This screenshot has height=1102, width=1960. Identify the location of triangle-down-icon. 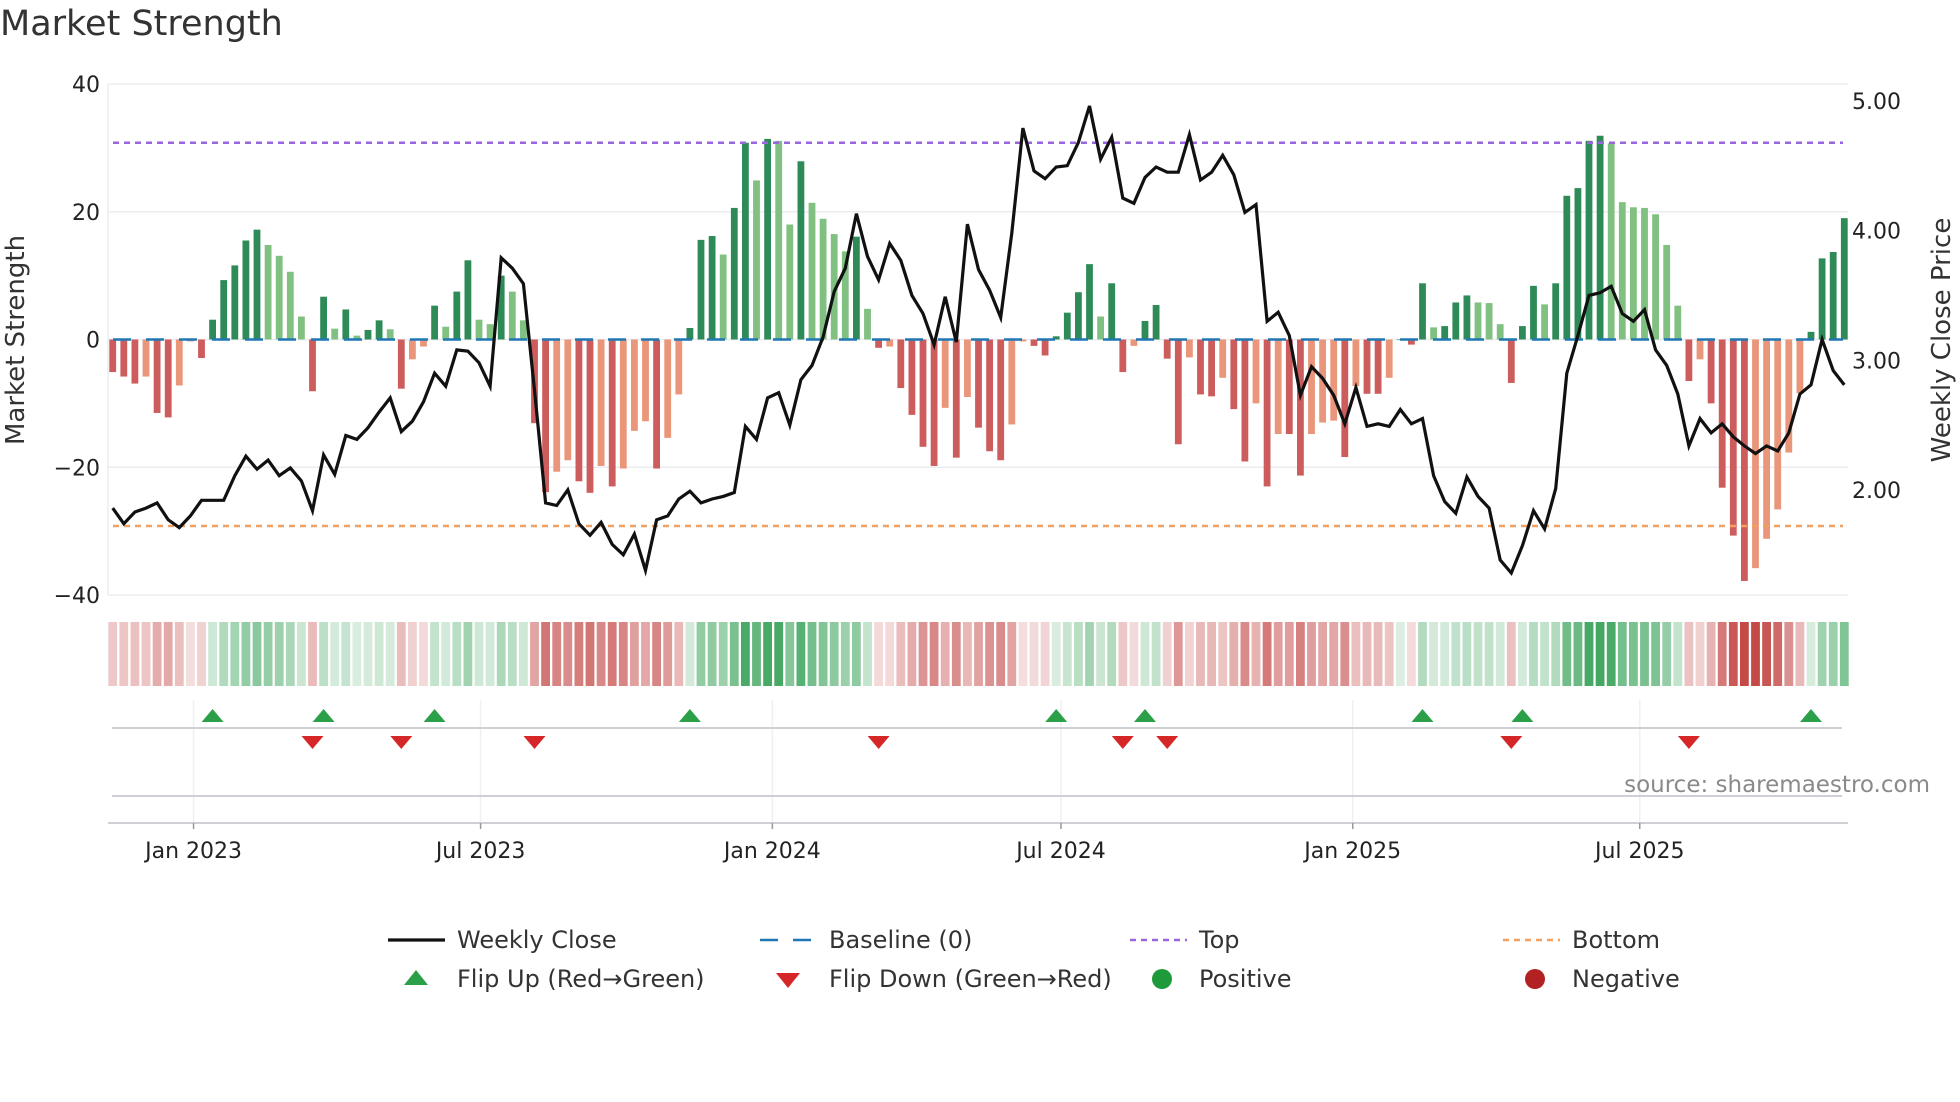
(788, 980).